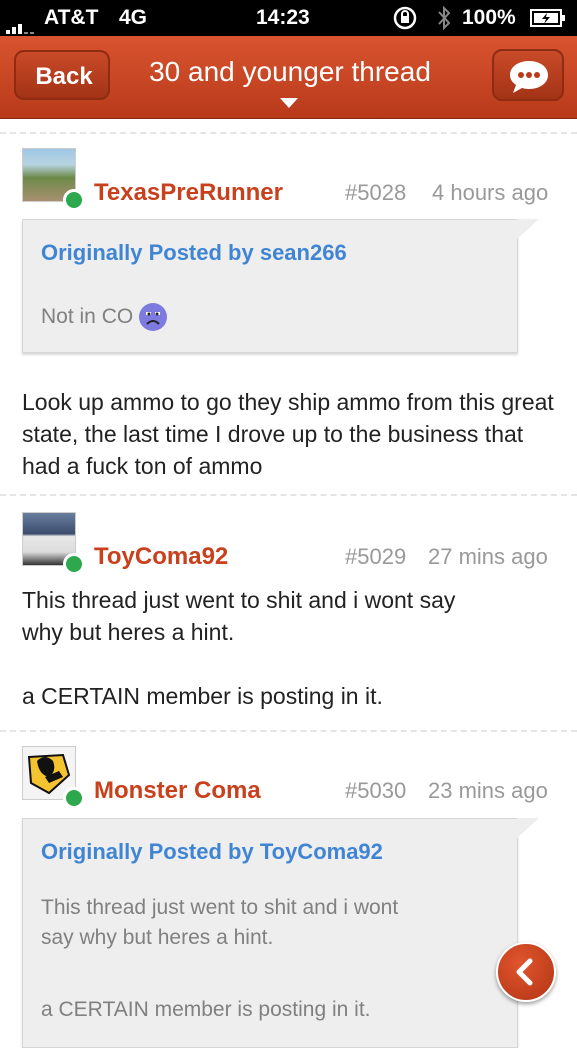 This screenshot has width=577, height=1048. What do you see at coordinates (548, 21) in the screenshot?
I see `battery-icon` at bounding box center [548, 21].